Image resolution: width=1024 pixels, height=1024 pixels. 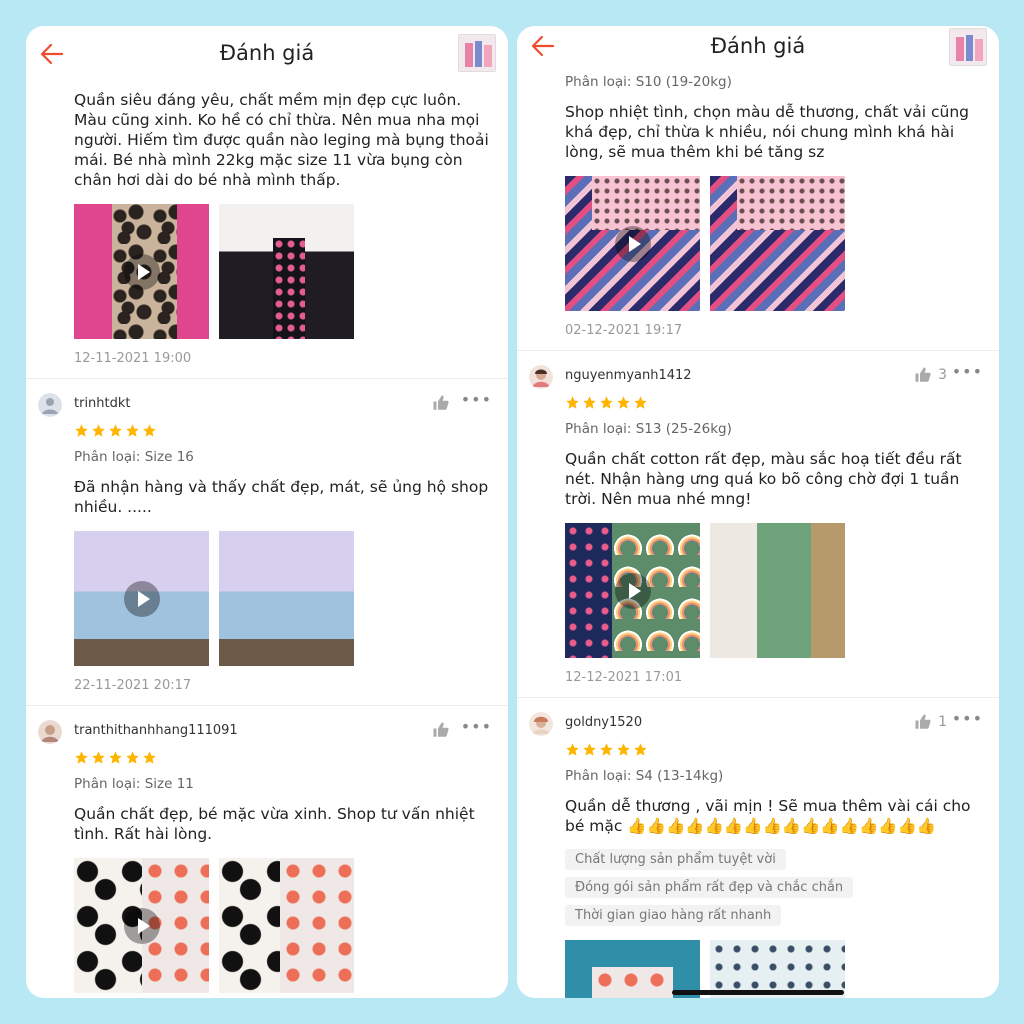 What do you see at coordinates (624, 330) in the screenshot?
I see `review-date: 02-12-2021 19:17` at bounding box center [624, 330].